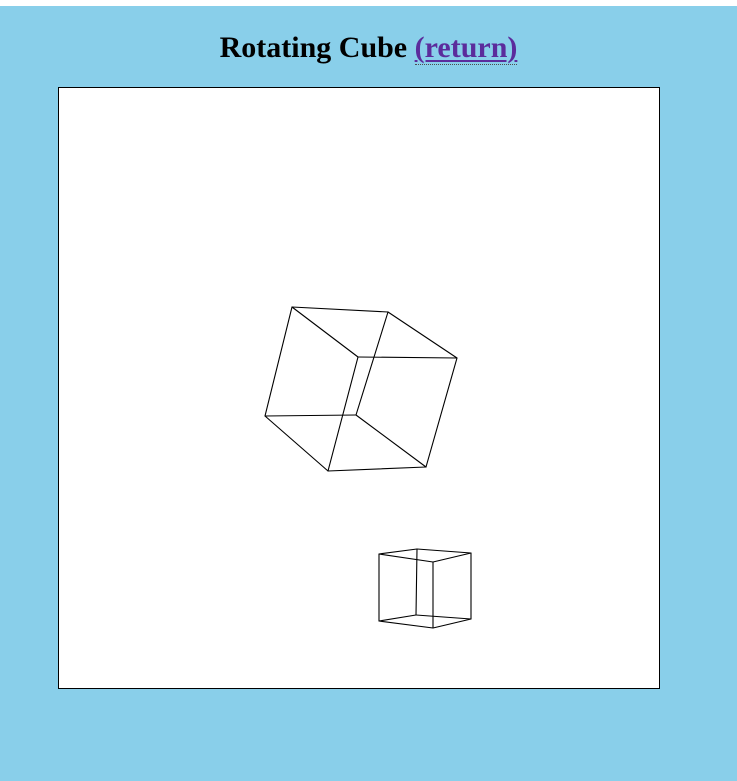 The image size is (737, 781). What do you see at coordinates (313, 47) in the screenshot?
I see `title-text: Rotating Cube` at bounding box center [313, 47].